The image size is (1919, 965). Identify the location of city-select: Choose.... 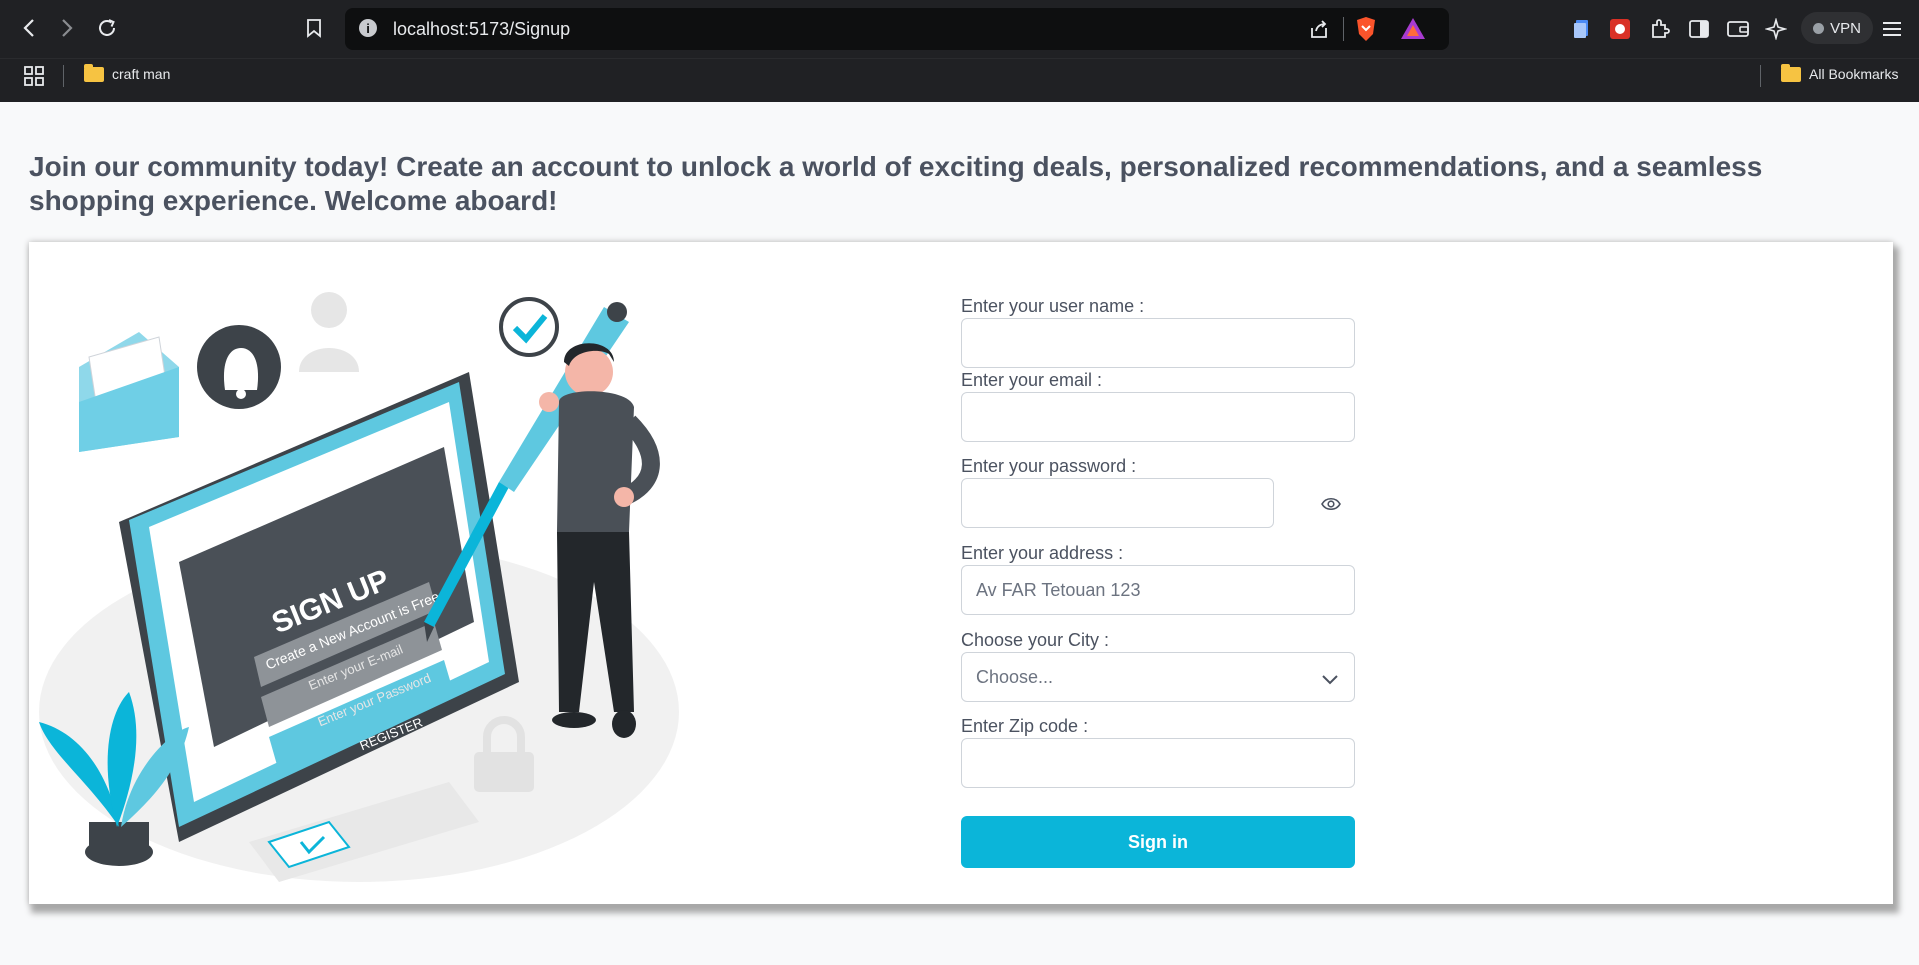
(1158, 677).